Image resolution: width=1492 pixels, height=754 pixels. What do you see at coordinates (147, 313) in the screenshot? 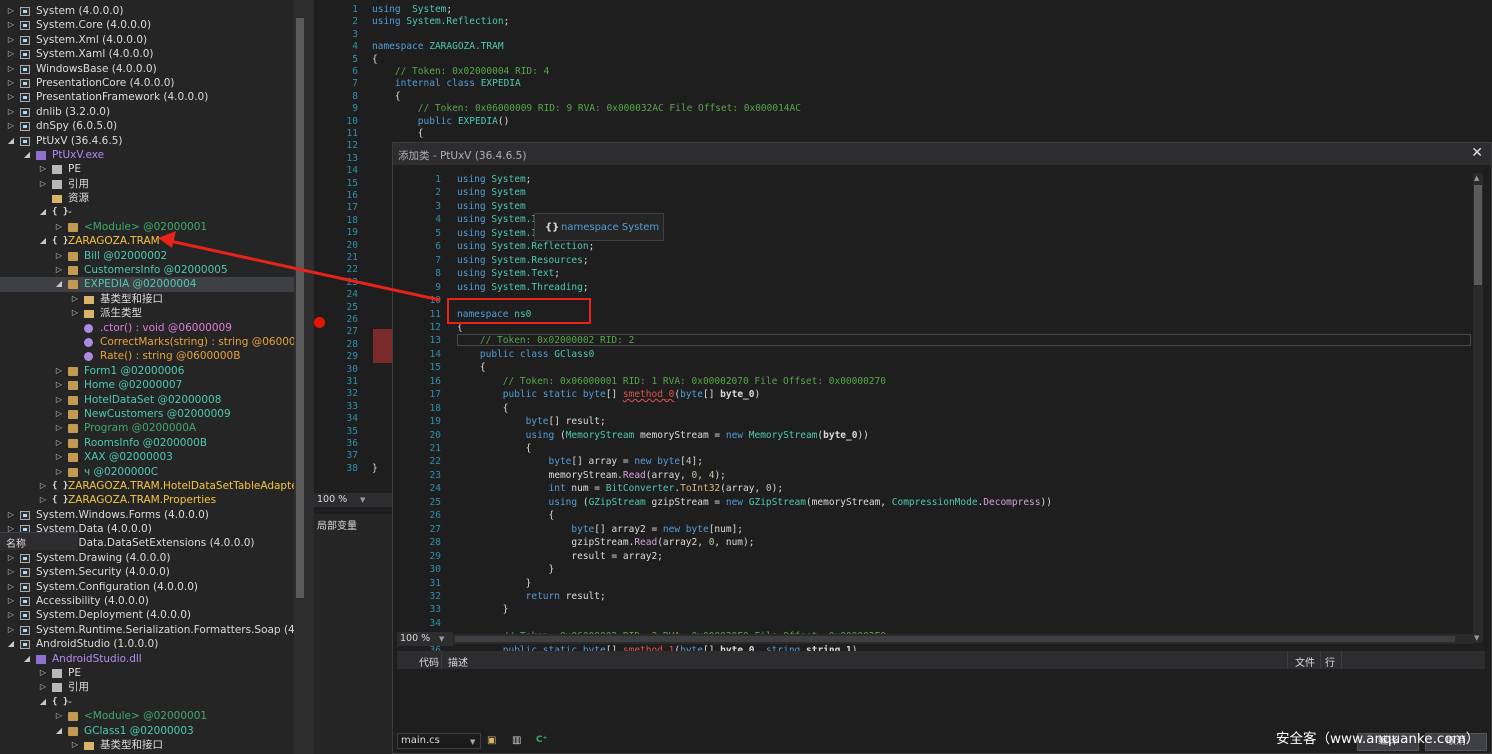
I see `tree-node: ▷ 派生类型` at bounding box center [147, 313].